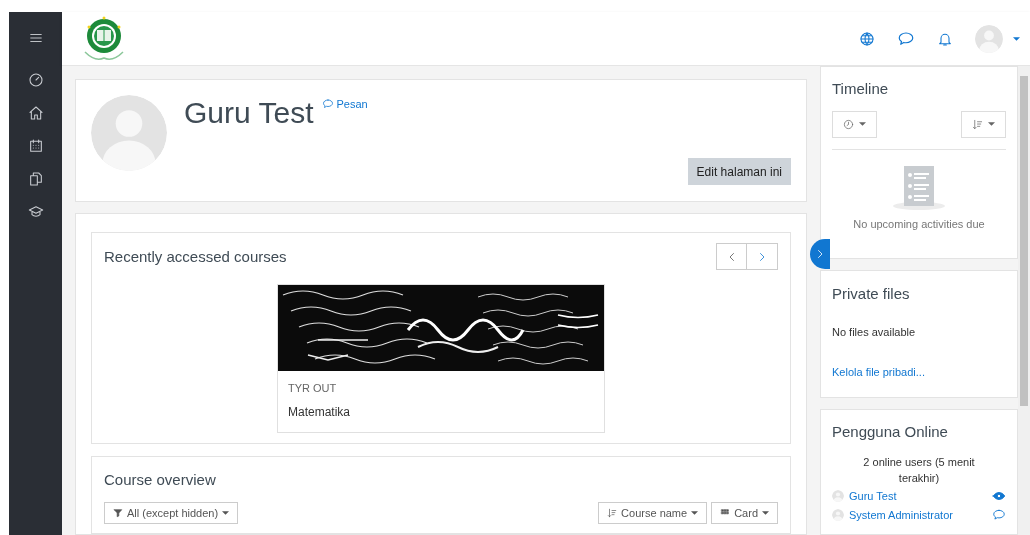 This screenshot has width=1030, height=535. Describe the element at coordinates (918, 495) in the screenshot. I see `user-link: Guru Test` at that location.